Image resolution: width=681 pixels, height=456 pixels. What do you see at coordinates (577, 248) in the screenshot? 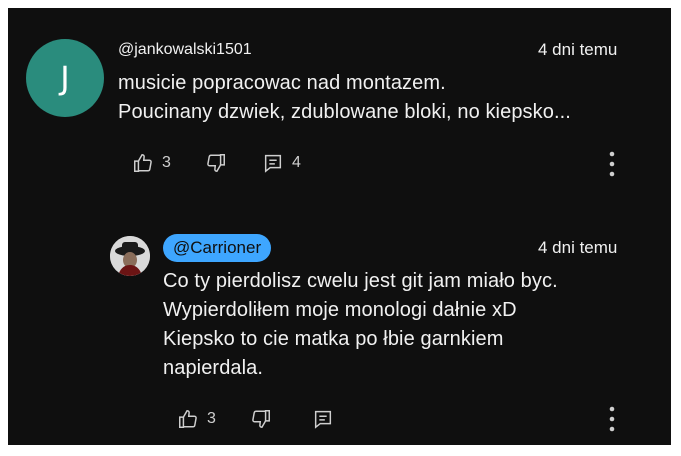
I see `reply-timestamp: 4 dni temu` at bounding box center [577, 248].